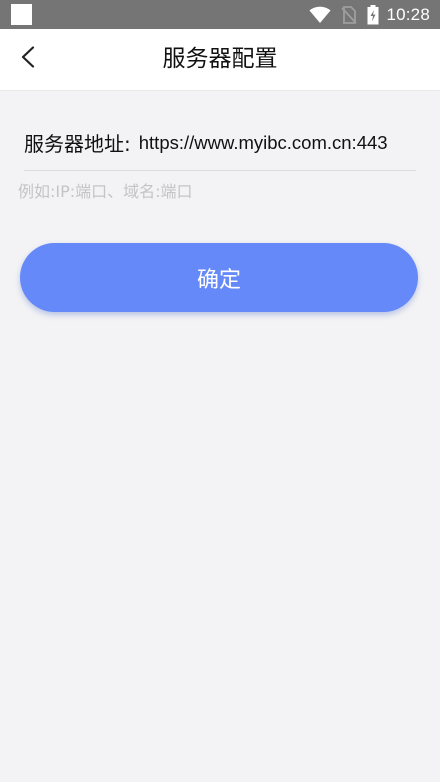 Image resolution: width=440 pixels, height=782 pixels. I want to click on server-address-hint: 例如:IP:端口、域名:端口, so click(105, 191).